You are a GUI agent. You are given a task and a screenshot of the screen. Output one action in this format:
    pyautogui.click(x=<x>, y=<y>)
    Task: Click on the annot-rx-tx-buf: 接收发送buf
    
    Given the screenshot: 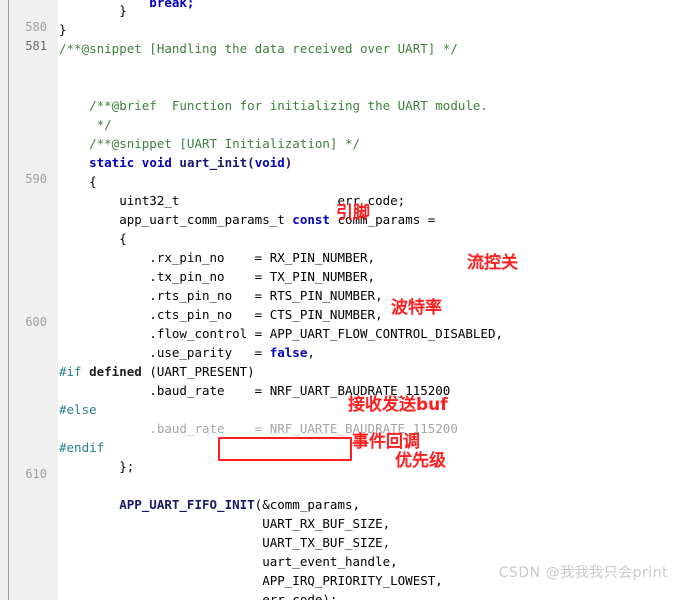 What is the action you would take?
    pyautogui.click(x=398, y=405)
    